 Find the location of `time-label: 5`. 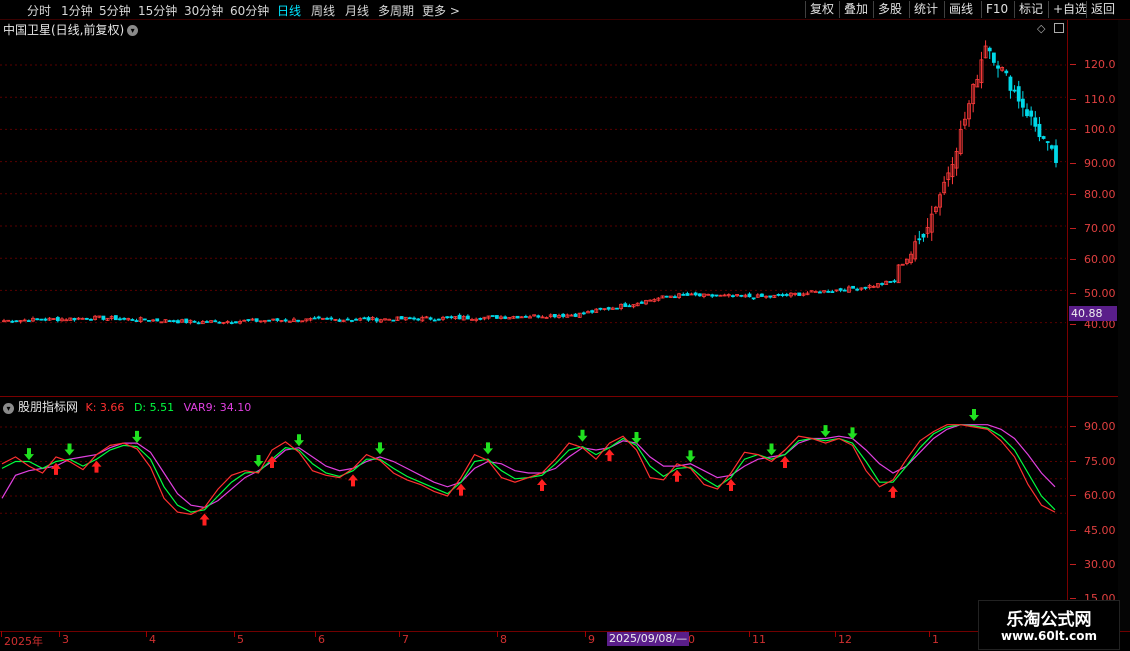

time-label: 5 is located at coordinates (239, 638).